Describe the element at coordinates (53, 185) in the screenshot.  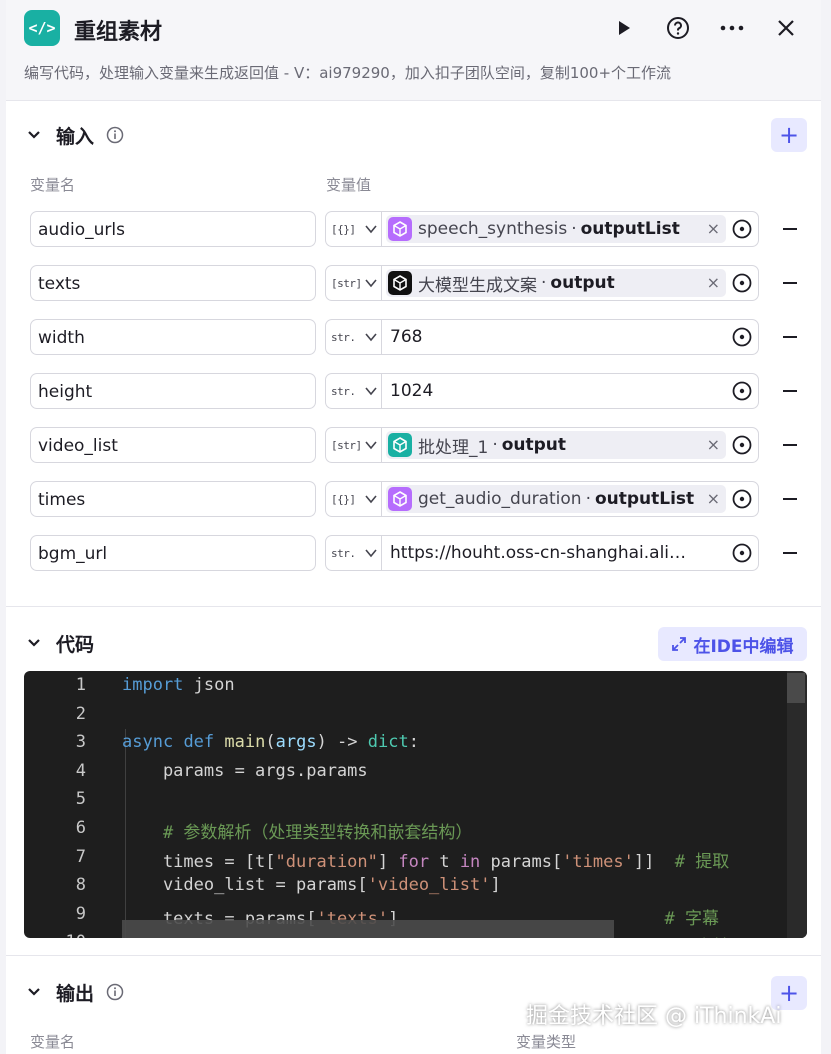
I see `variable-name-header: 变量名` at that location.